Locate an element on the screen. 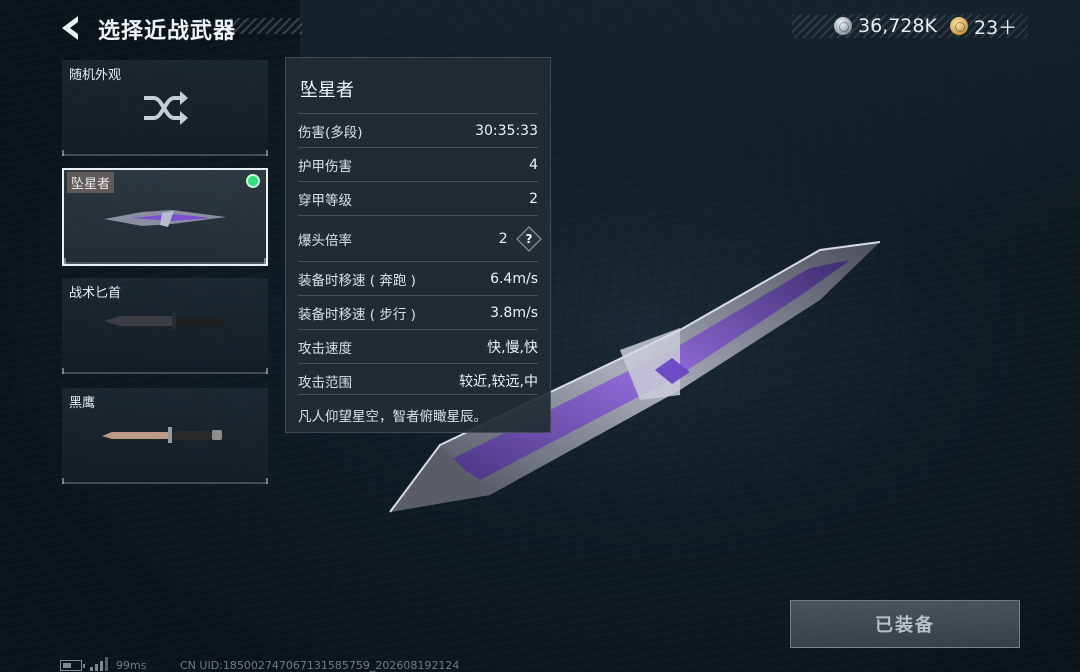  stat-value: 6.4m/s is located at coordinates (514, 278).